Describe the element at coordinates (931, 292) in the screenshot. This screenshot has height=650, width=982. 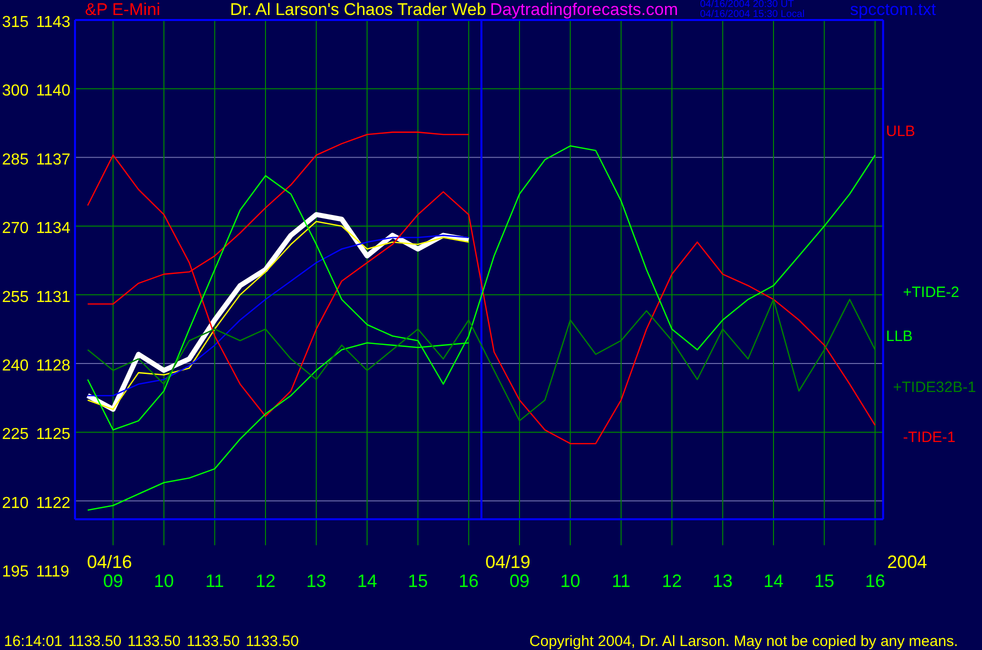
I see `series-label: +TIDE-2` at that location.